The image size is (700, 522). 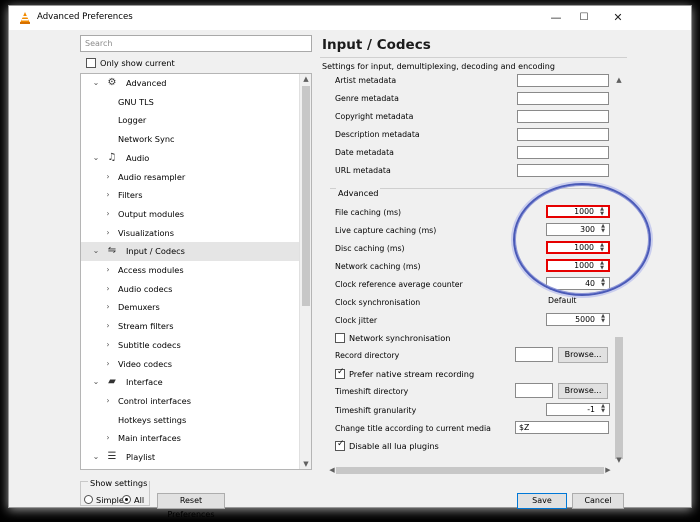 What do you see at coordinates (196, 43) in the screenshot?
I see `search-input: Search` at bounding box center [196, 43].